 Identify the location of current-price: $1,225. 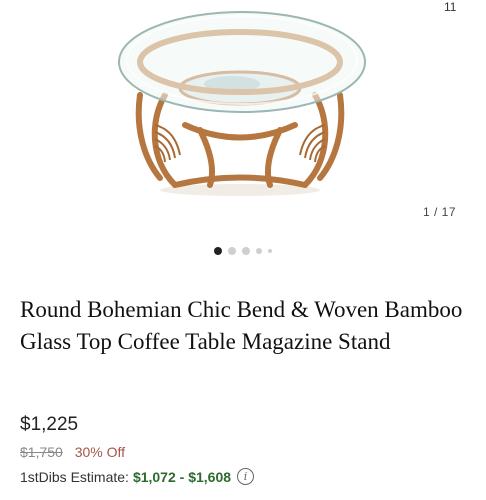
(49, 424).